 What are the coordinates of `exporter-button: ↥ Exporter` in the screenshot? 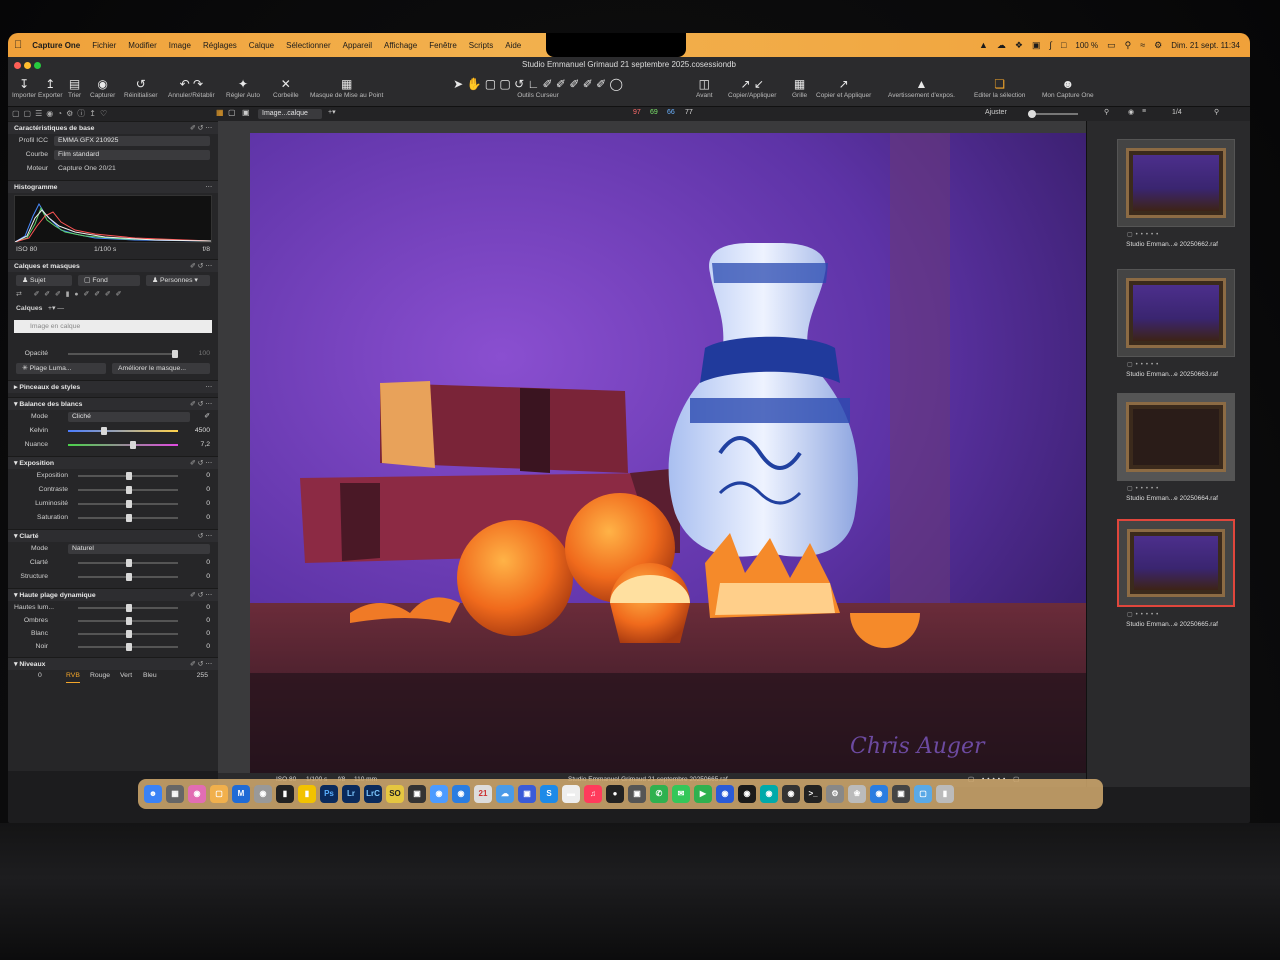 It's located at (50, 87).